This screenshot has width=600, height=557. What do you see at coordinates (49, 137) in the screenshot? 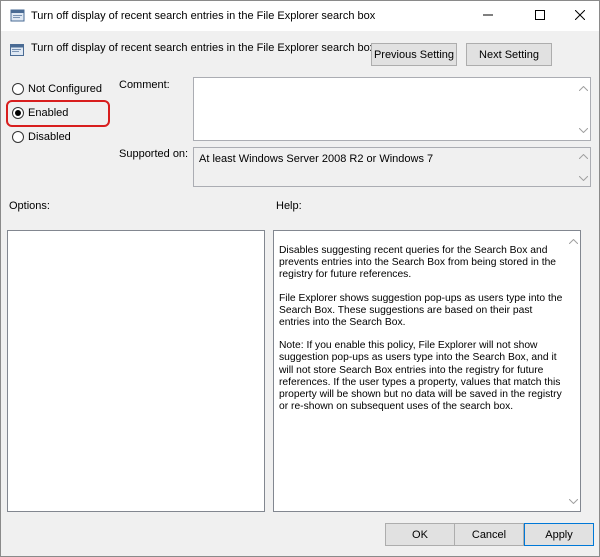
I see `radio-disabled-label: Disabled` at bounding box center [49, 137].